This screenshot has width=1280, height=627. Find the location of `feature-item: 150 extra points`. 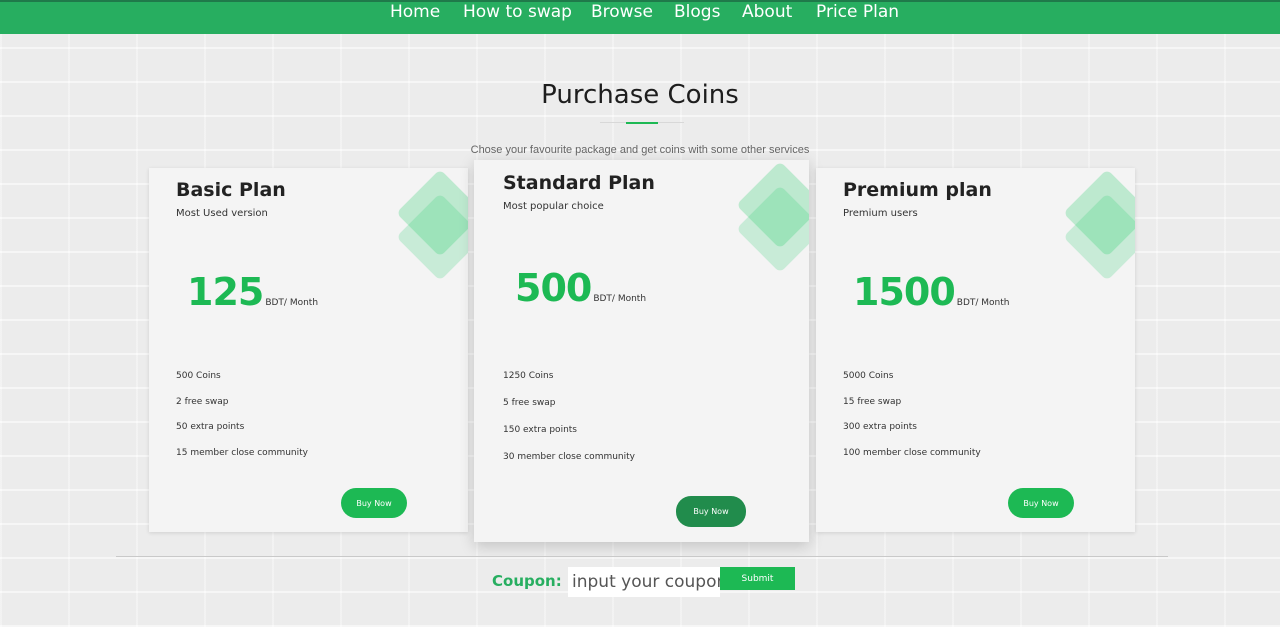

feature-item: 150 extra points is located at coordinates (540, 430).